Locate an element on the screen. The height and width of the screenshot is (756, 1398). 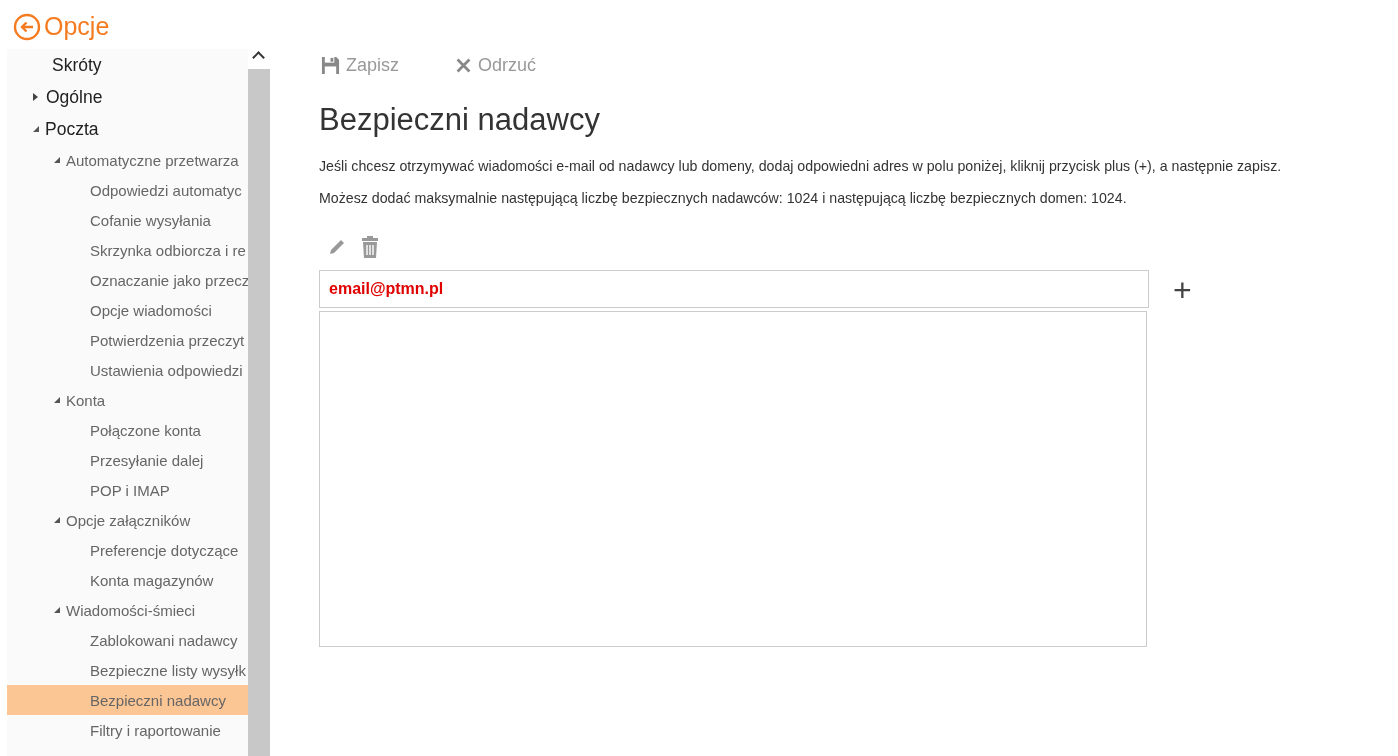
sidebar-item: Opcje wiadomości is located at coordinates (127, 310).